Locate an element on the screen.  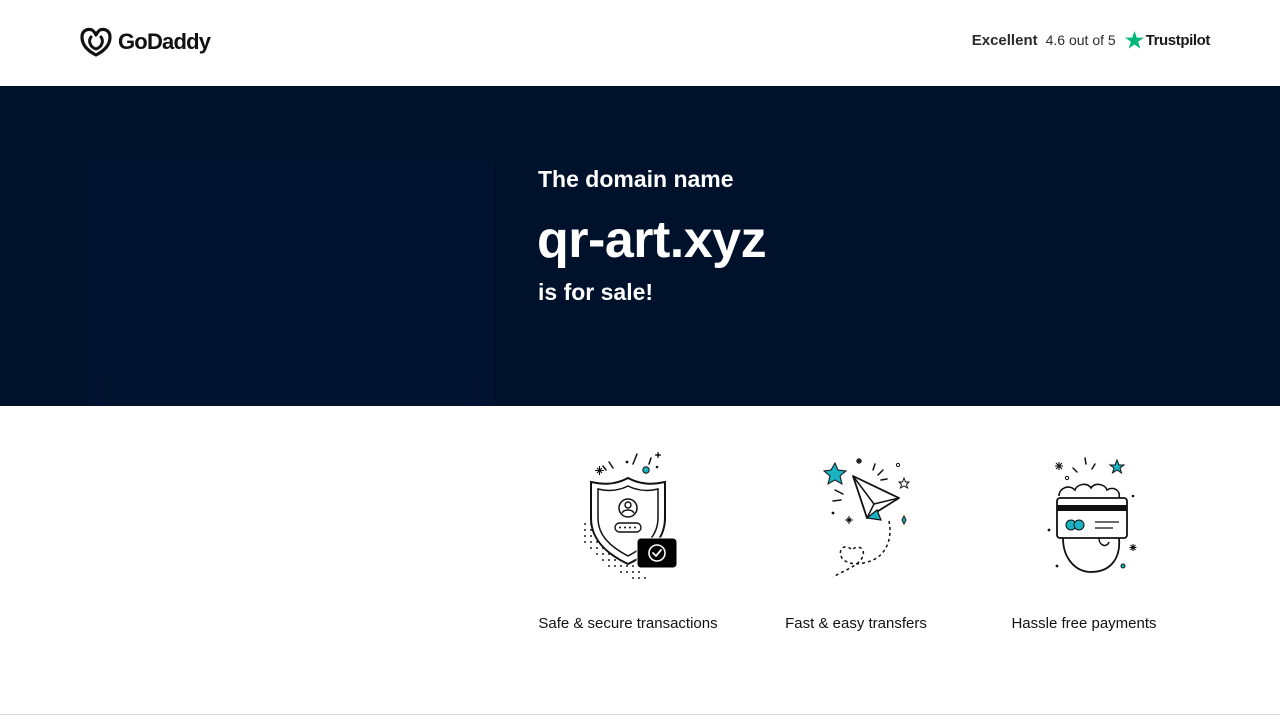
feature-label: Hassle free payments is located at coordinates (1084, 623).